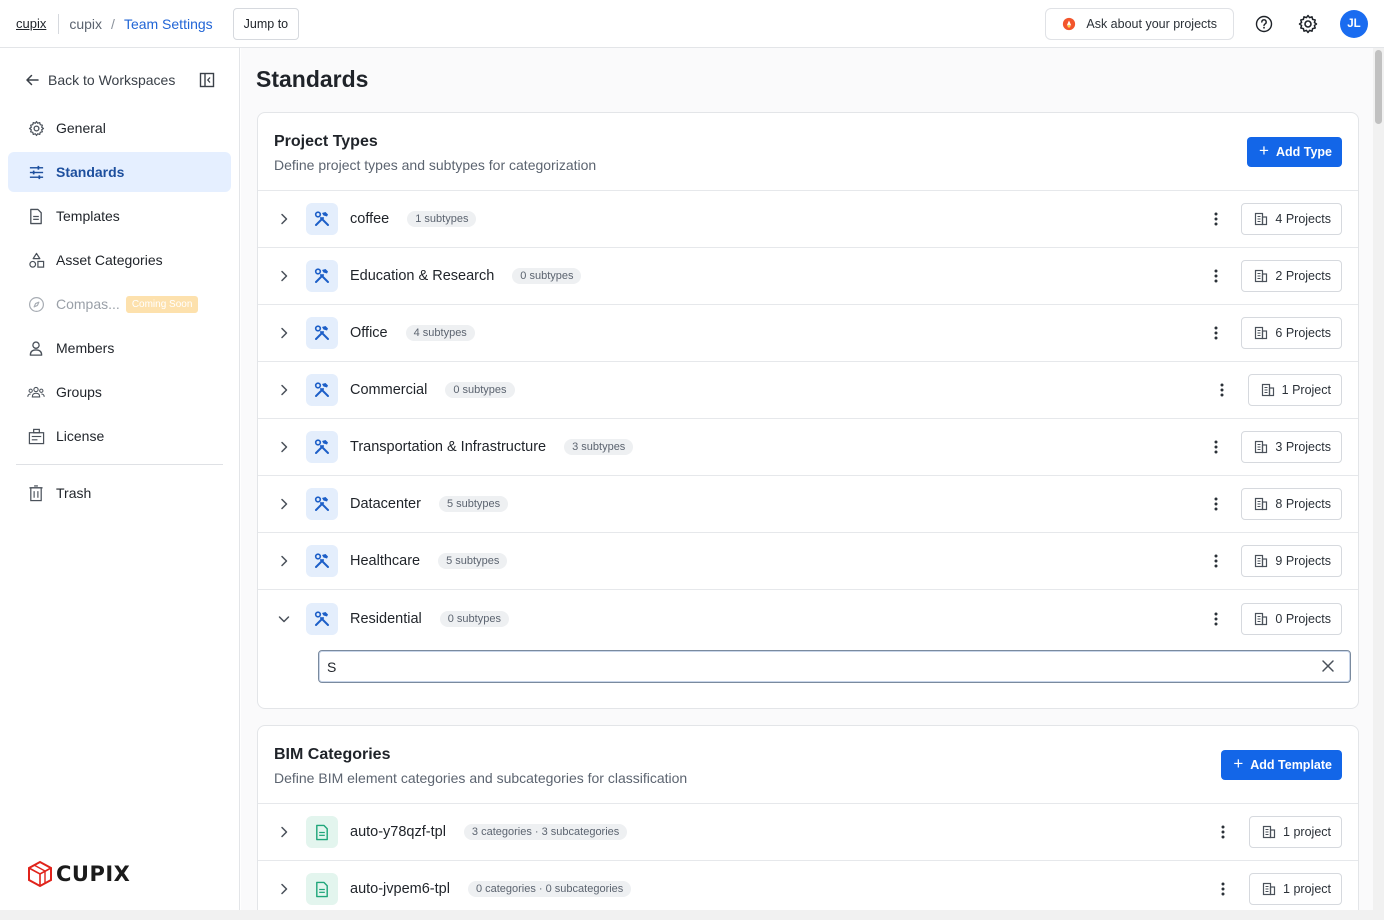 Image resolution: width=1384 pixels, height=920 pixels. What do you see at coordinates (119, 172) in the screenshot?
I see `sidebar-item-standards: Standards` at bounding box center [119, 172].